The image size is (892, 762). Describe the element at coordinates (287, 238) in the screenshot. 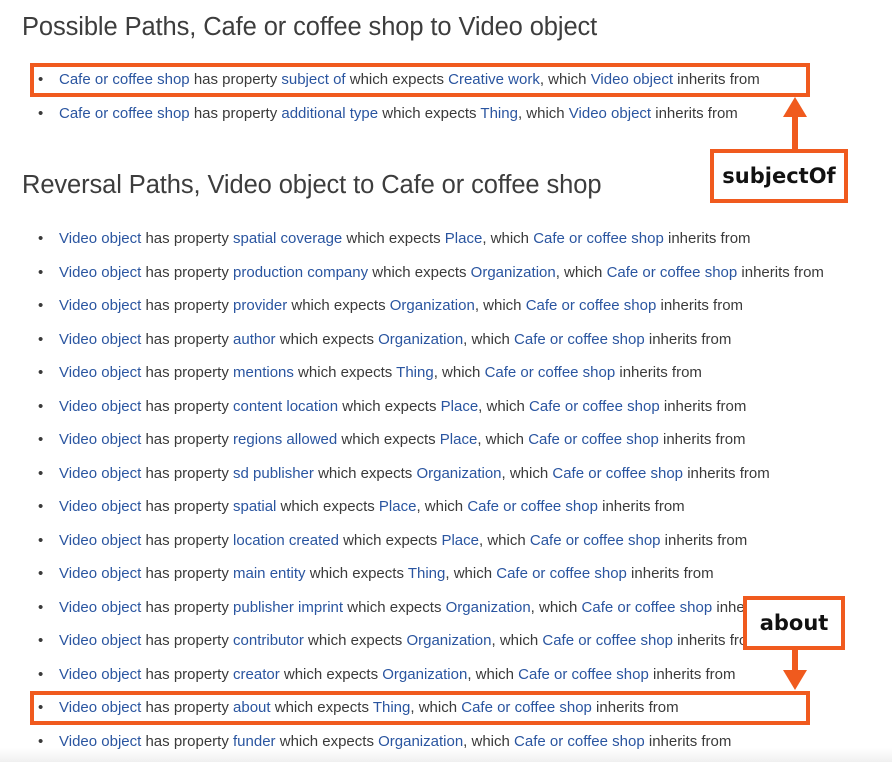

I see `property-link: spatial coverage` at that location.